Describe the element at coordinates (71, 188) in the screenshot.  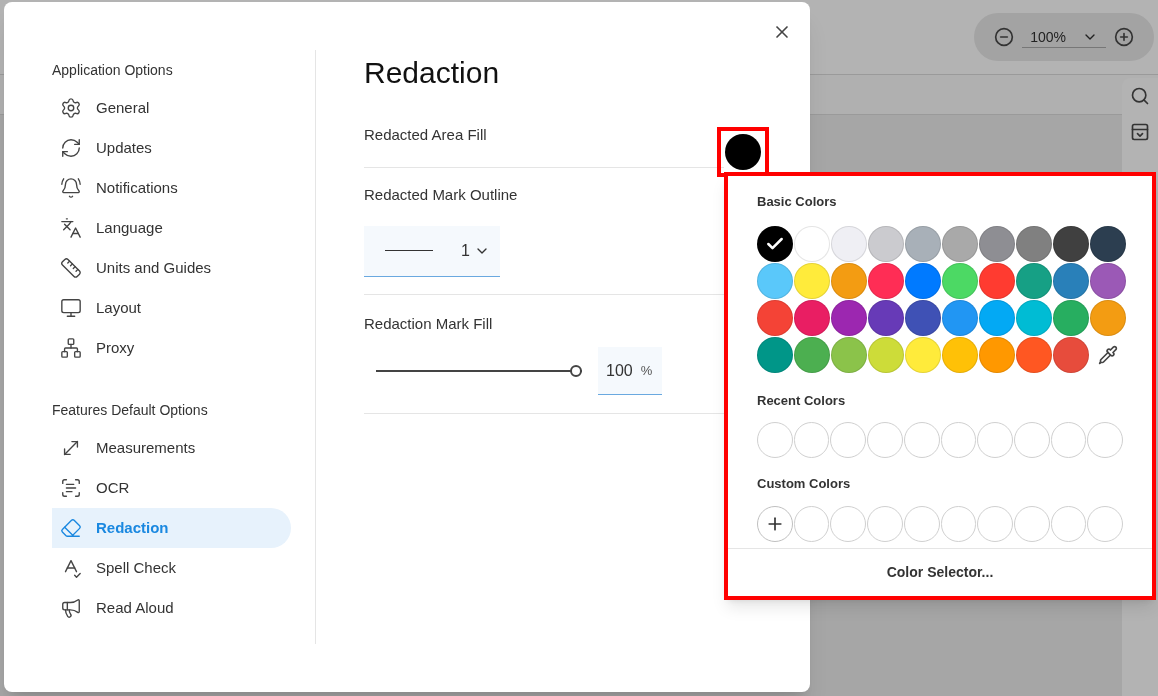
I see `bell-icon` at that location.